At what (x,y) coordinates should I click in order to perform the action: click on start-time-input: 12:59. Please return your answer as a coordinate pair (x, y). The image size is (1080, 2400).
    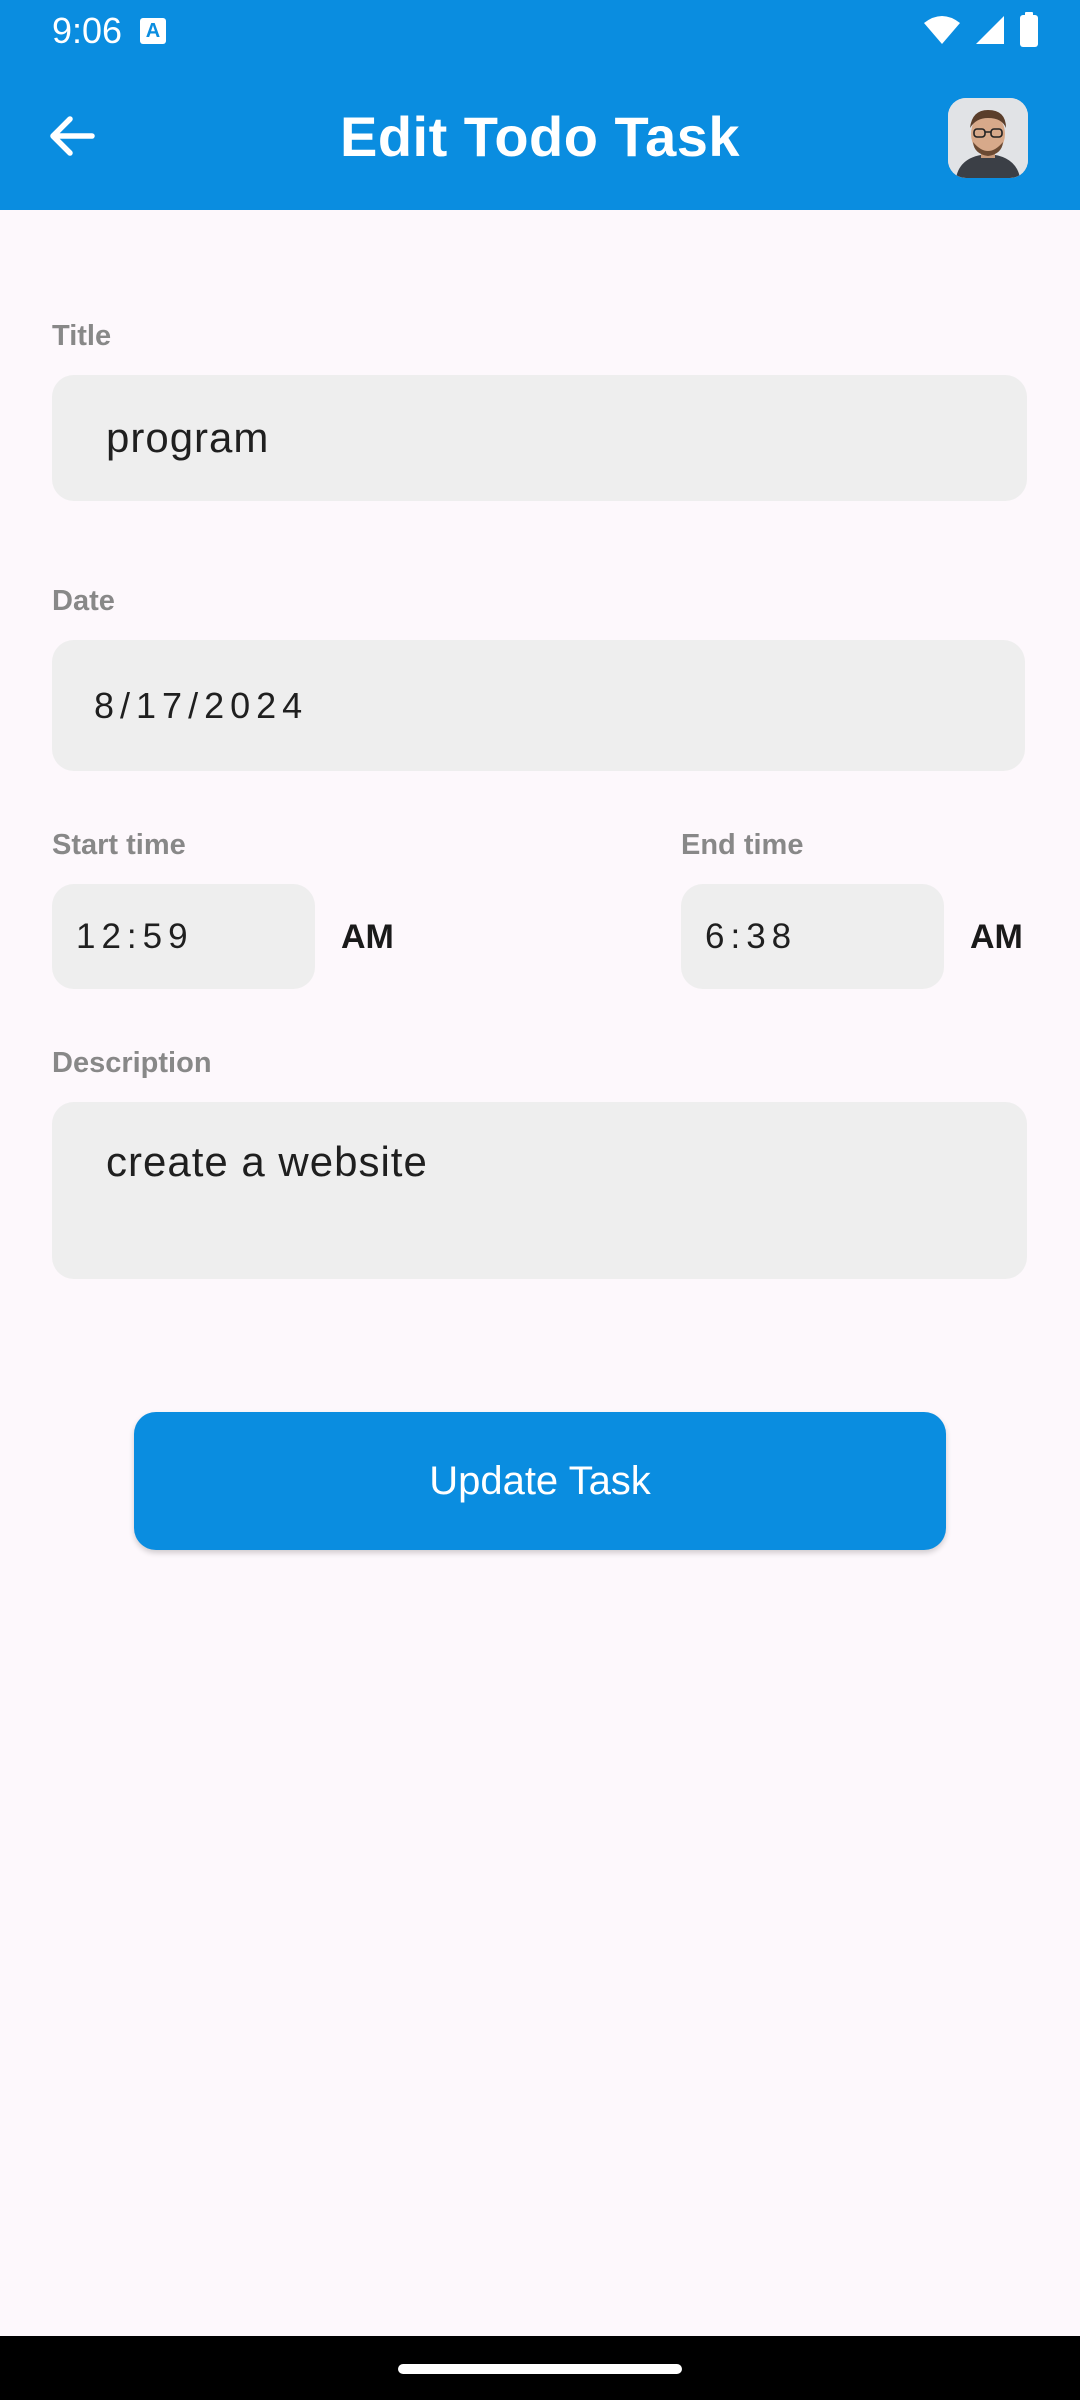
    Looking at the image, I should click on (183, 936).